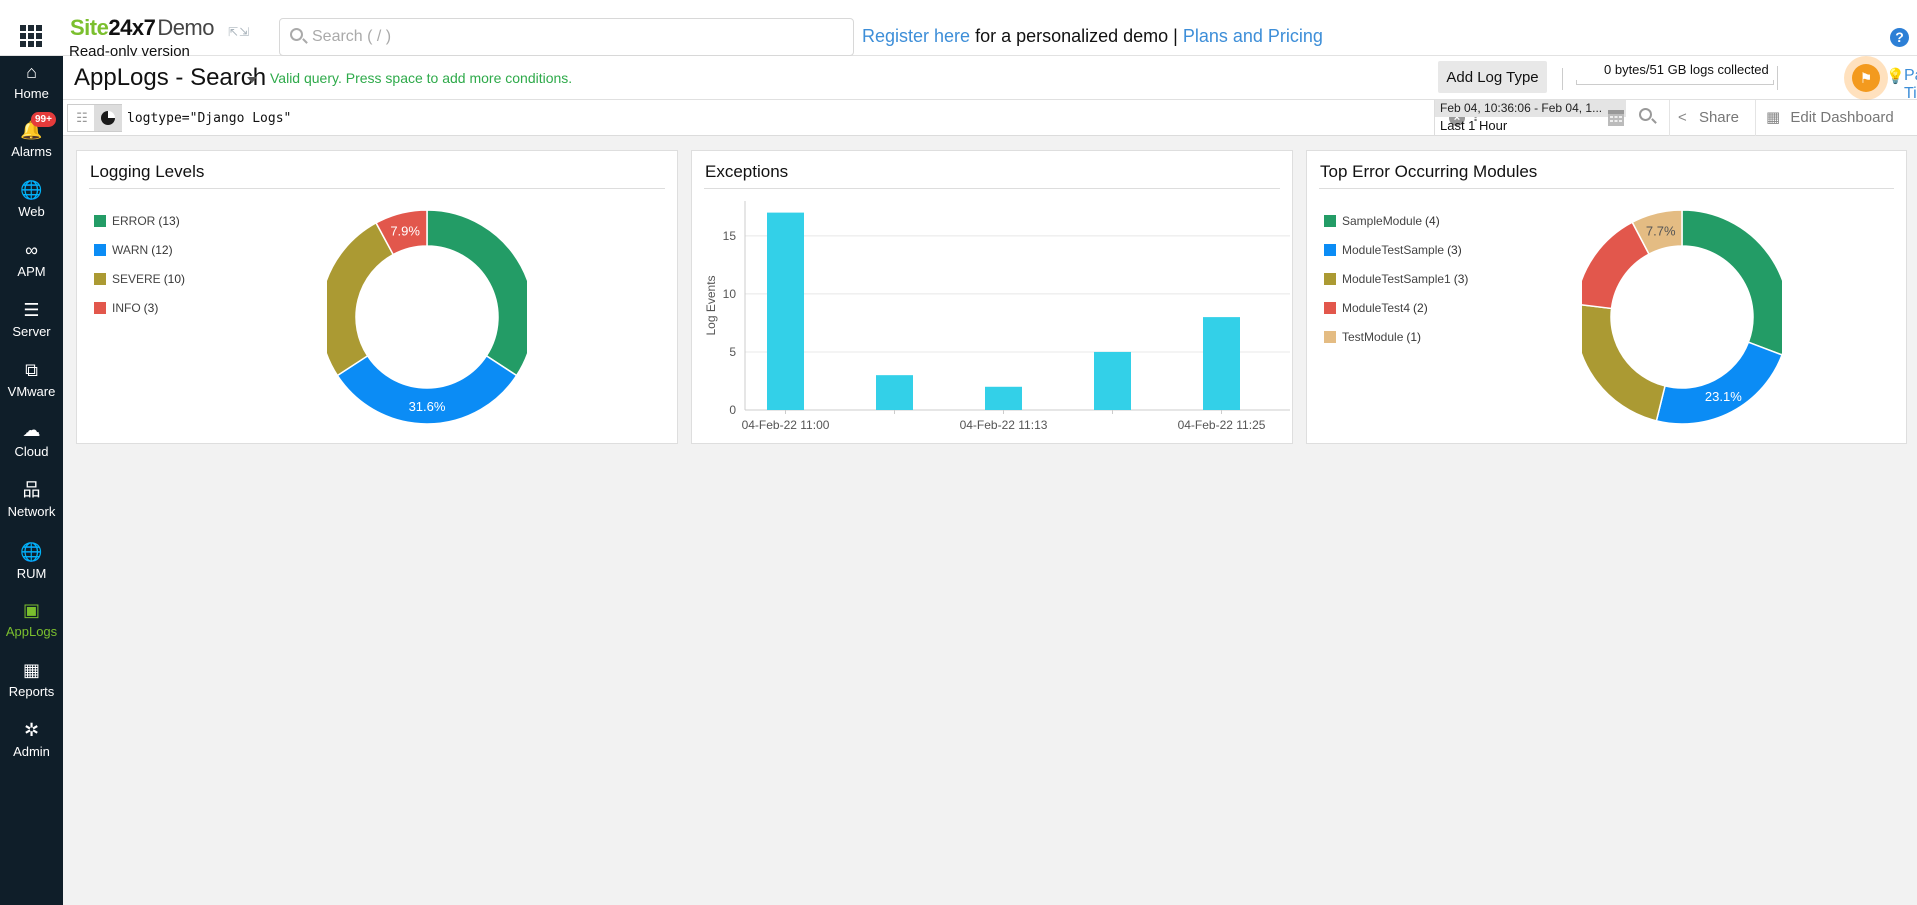 The width and height of the screenshot is (1917, 905). I want to click on legend-label: TestModule, so click(1373, 336).